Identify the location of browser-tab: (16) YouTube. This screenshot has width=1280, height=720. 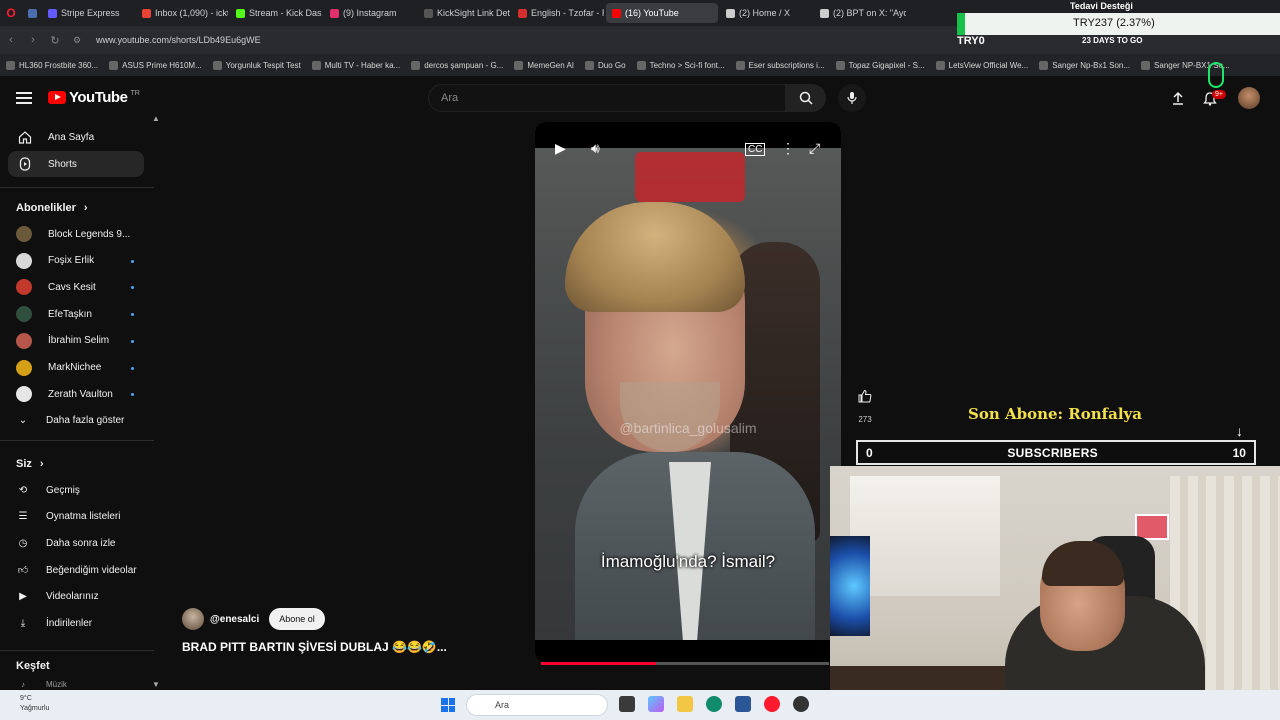
(662, 13).